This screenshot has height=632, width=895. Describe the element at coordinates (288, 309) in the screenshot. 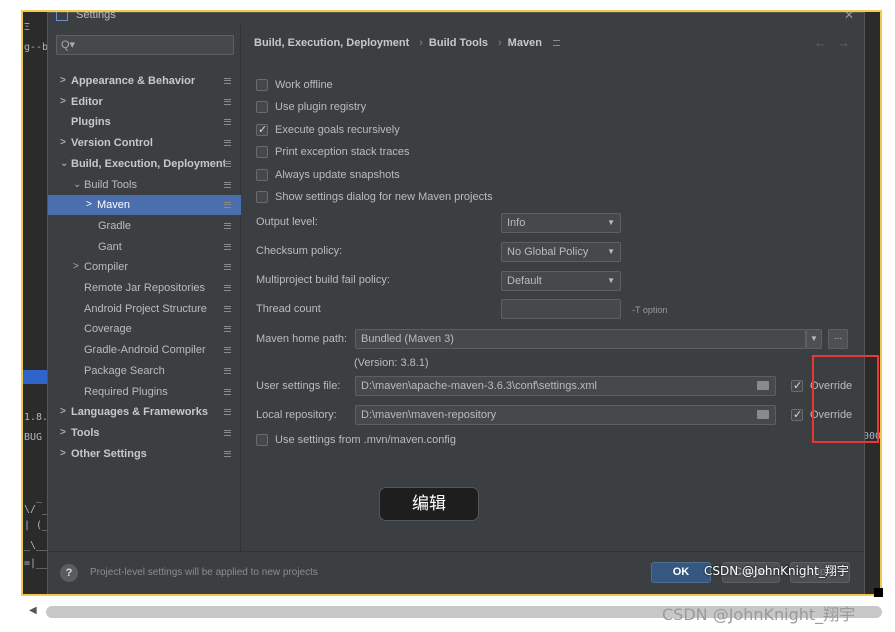

I see `thread-count-label: Thread count` at that location.